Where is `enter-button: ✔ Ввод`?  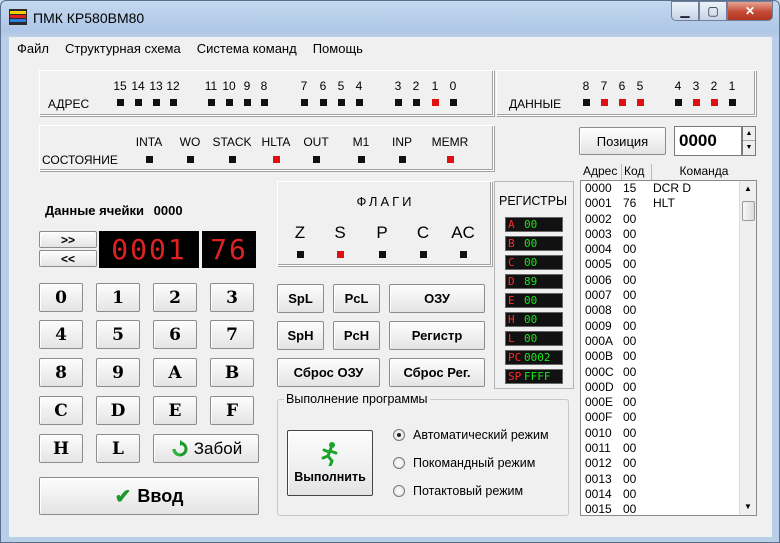
enter-button: ✔ Ввод is located at coordinates (149, 496).